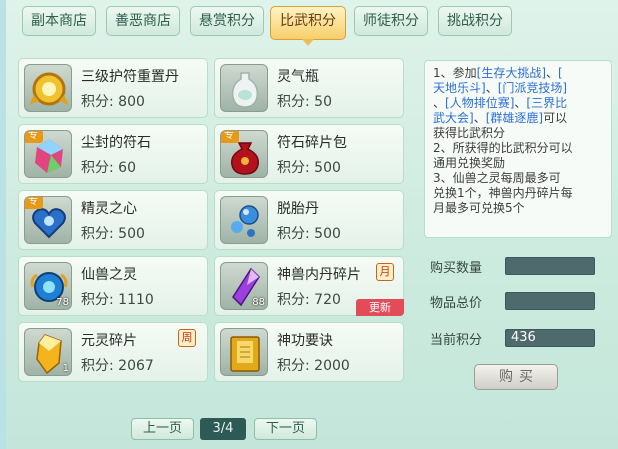 This screenshot has width=618, height=449. What do you see at coordinates (309, 88) in the screenshot?
I see `shop-item: 灵气瓶 积分: 50` at bounding box center [309, 88].